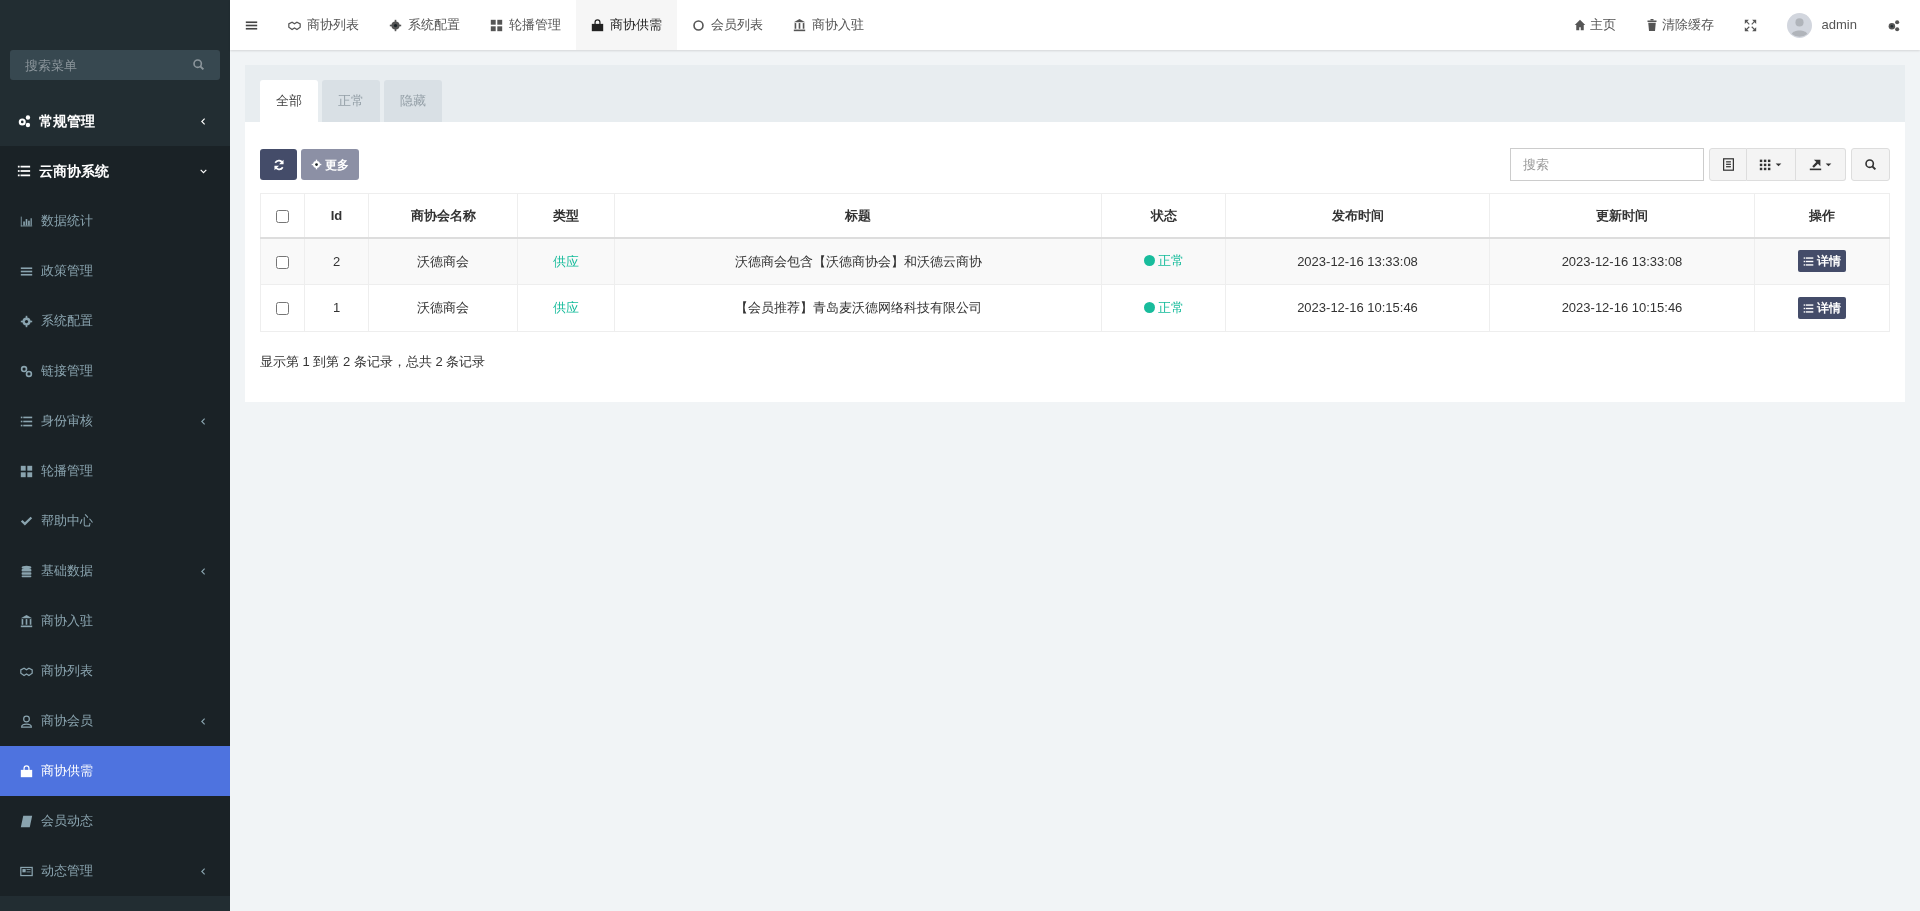  Describe the element at coordinates (115, 65) in the screenshot. I see `search-field: 搜索菜单` at that location.